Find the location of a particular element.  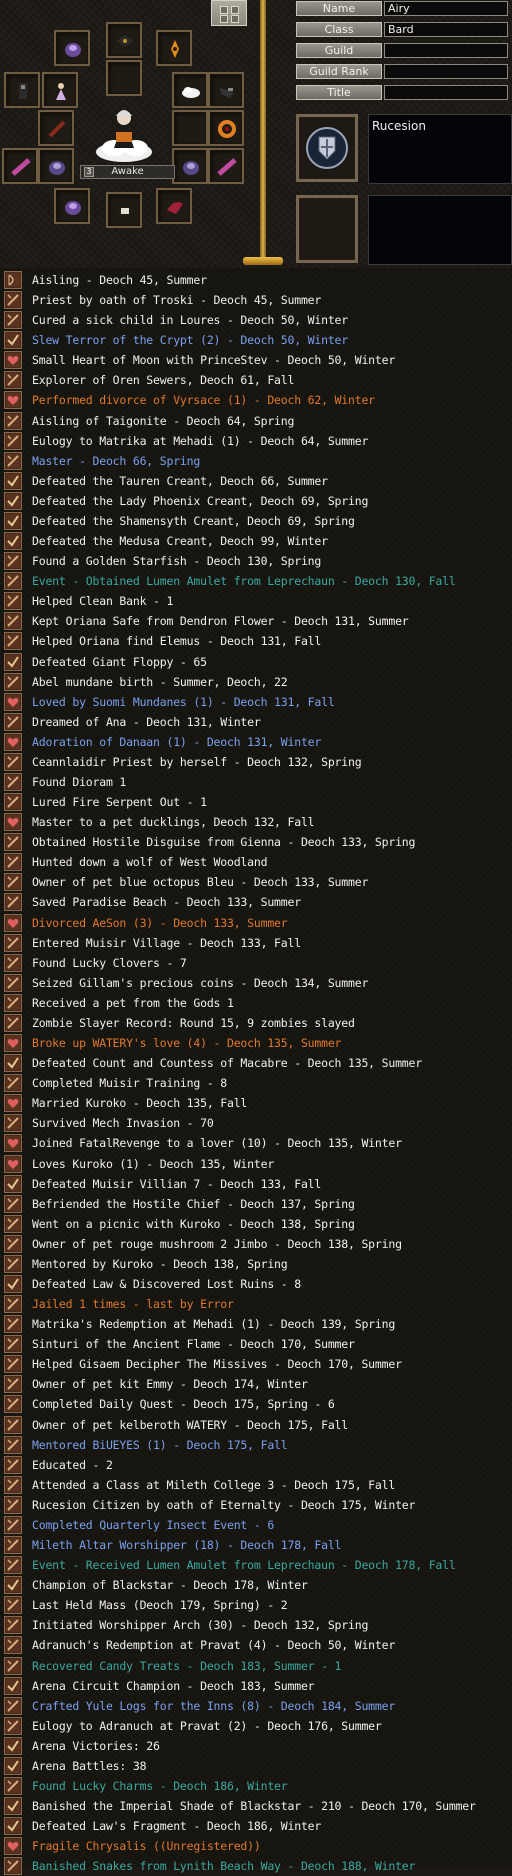

profile-text-box is located at coordinates (440, 230).